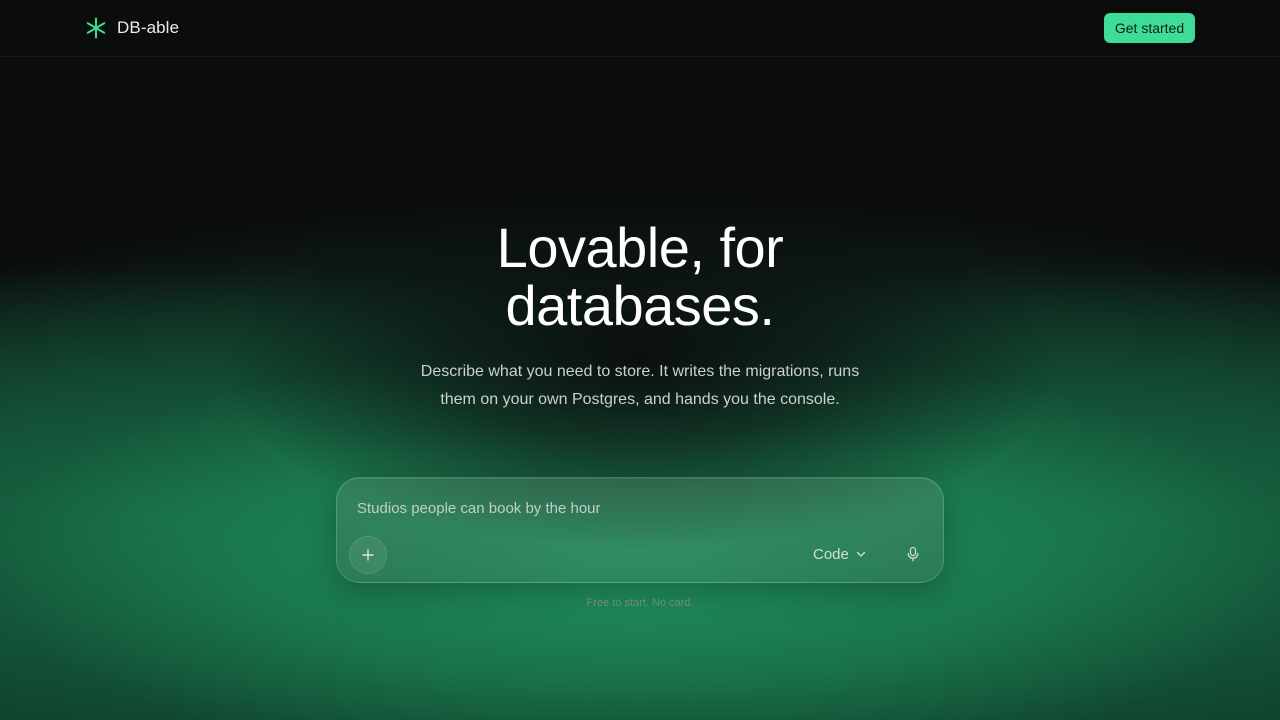  Describe the element at coordinates (861, 554) in the screenshot. I see `chevron-down-icon` at that location.